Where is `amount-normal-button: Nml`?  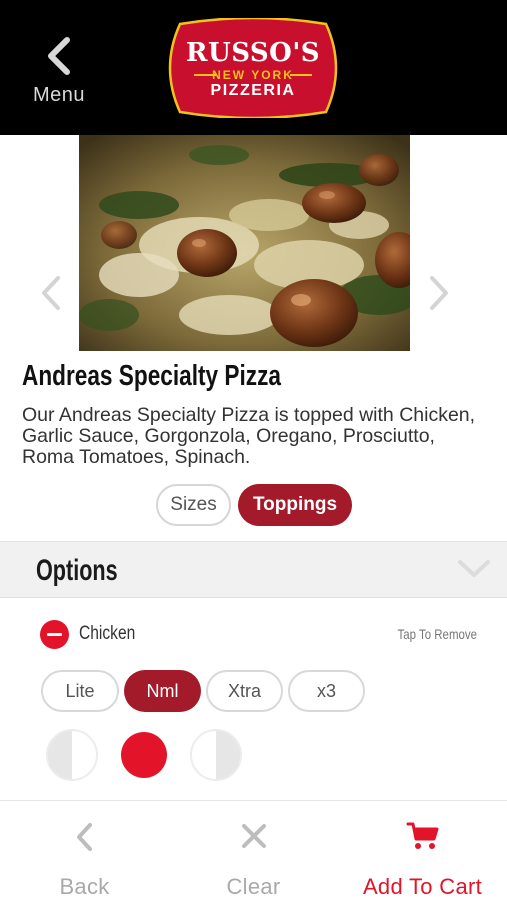
amount-normal-button: Nml is located at coordinates (162, 691).